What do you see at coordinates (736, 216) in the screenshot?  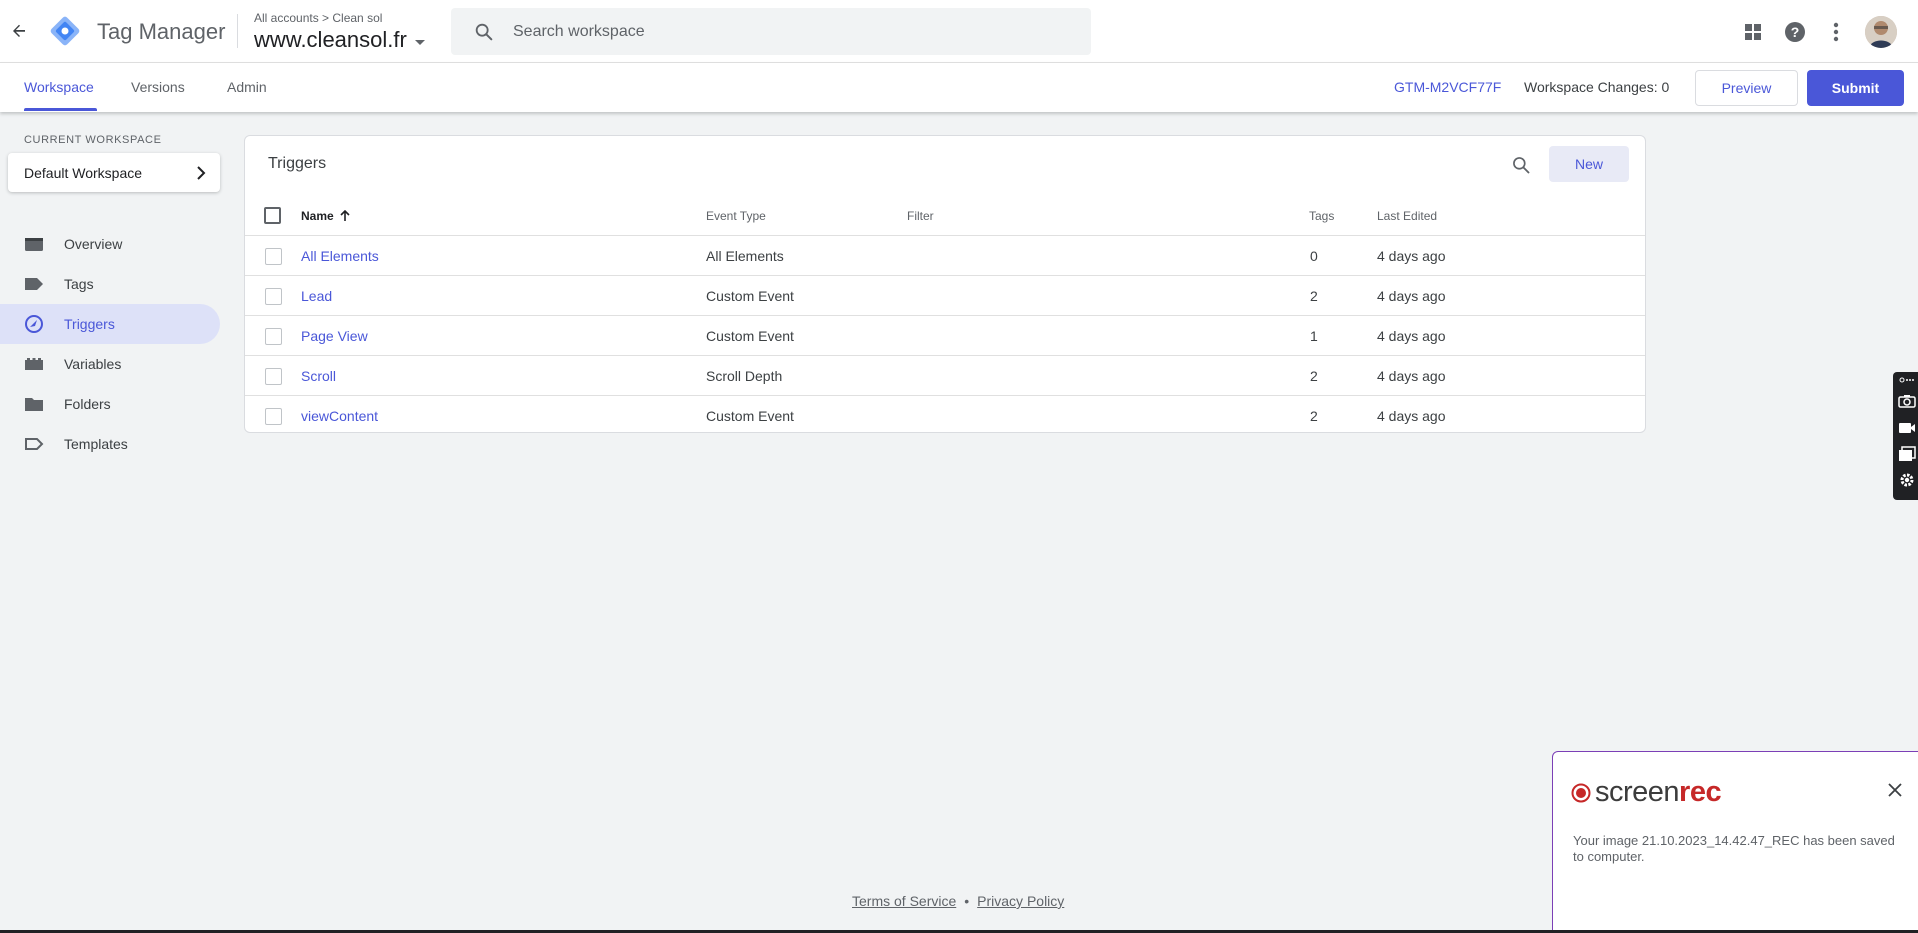 I see `column-header-event-type: Event Type` at bounding box center [736, 216].